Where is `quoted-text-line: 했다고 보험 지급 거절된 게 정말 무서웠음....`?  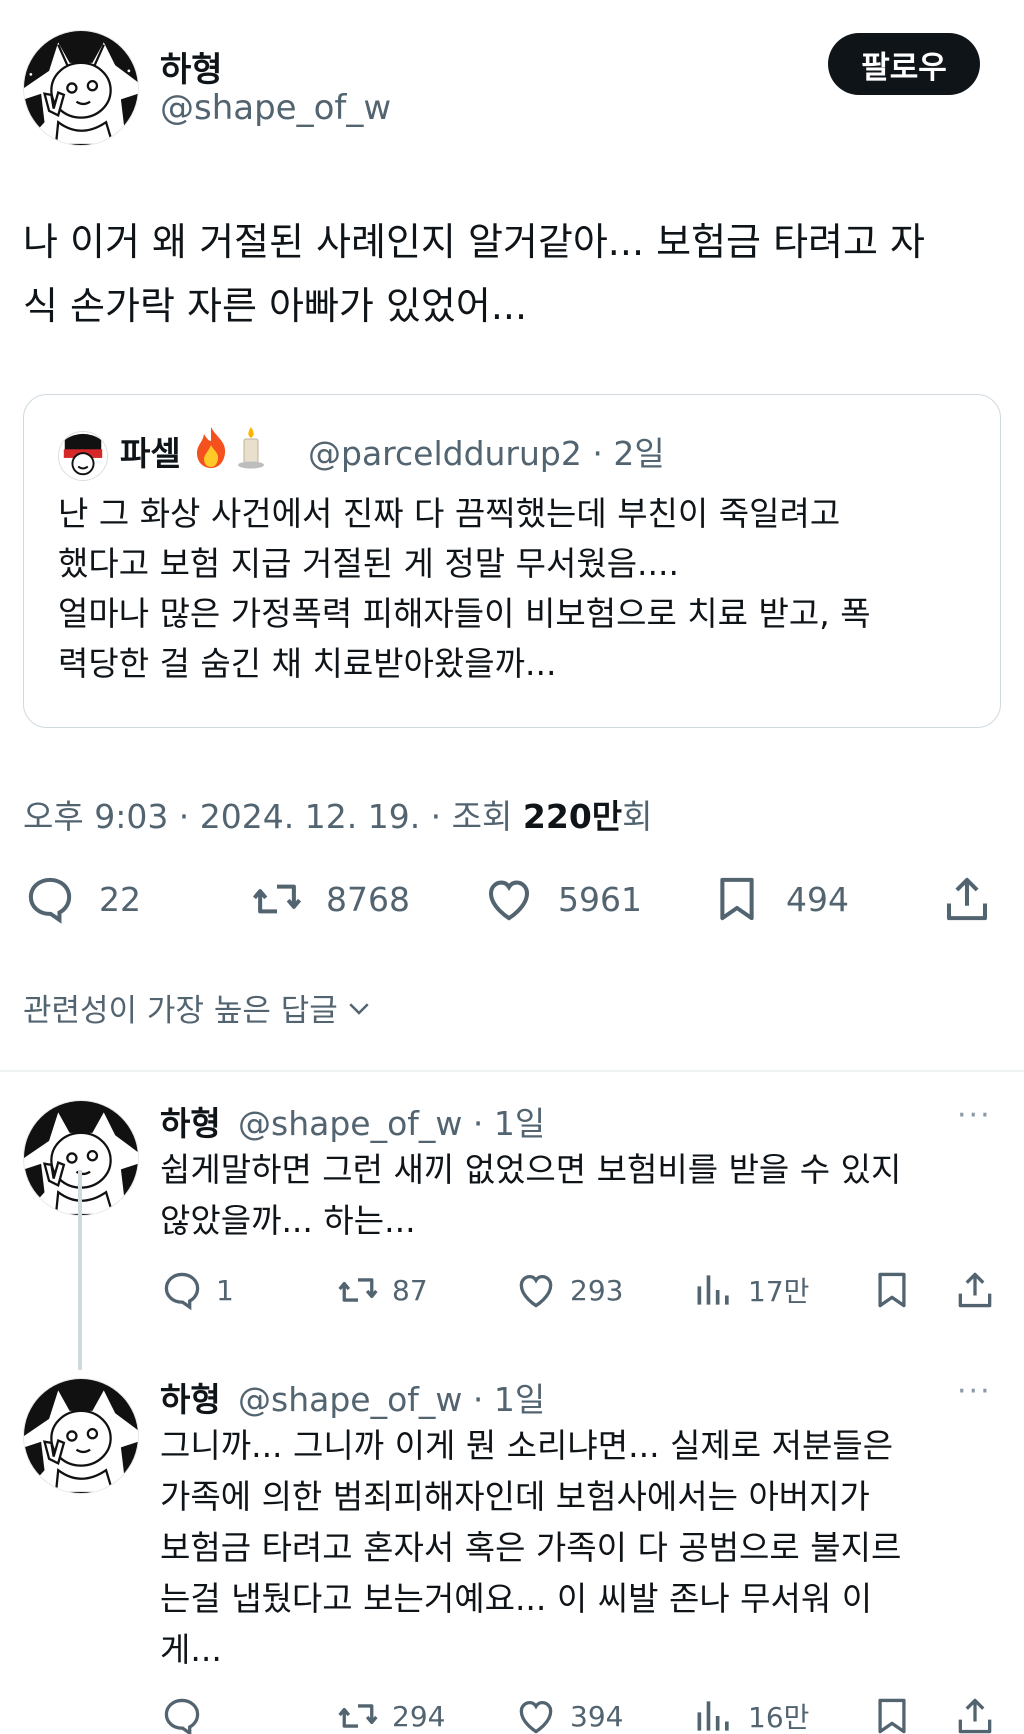 quoted-text-line: 했다고 보험 지급 거절된 게 정말 무서웠음.... is located at coordinates (369, 563).